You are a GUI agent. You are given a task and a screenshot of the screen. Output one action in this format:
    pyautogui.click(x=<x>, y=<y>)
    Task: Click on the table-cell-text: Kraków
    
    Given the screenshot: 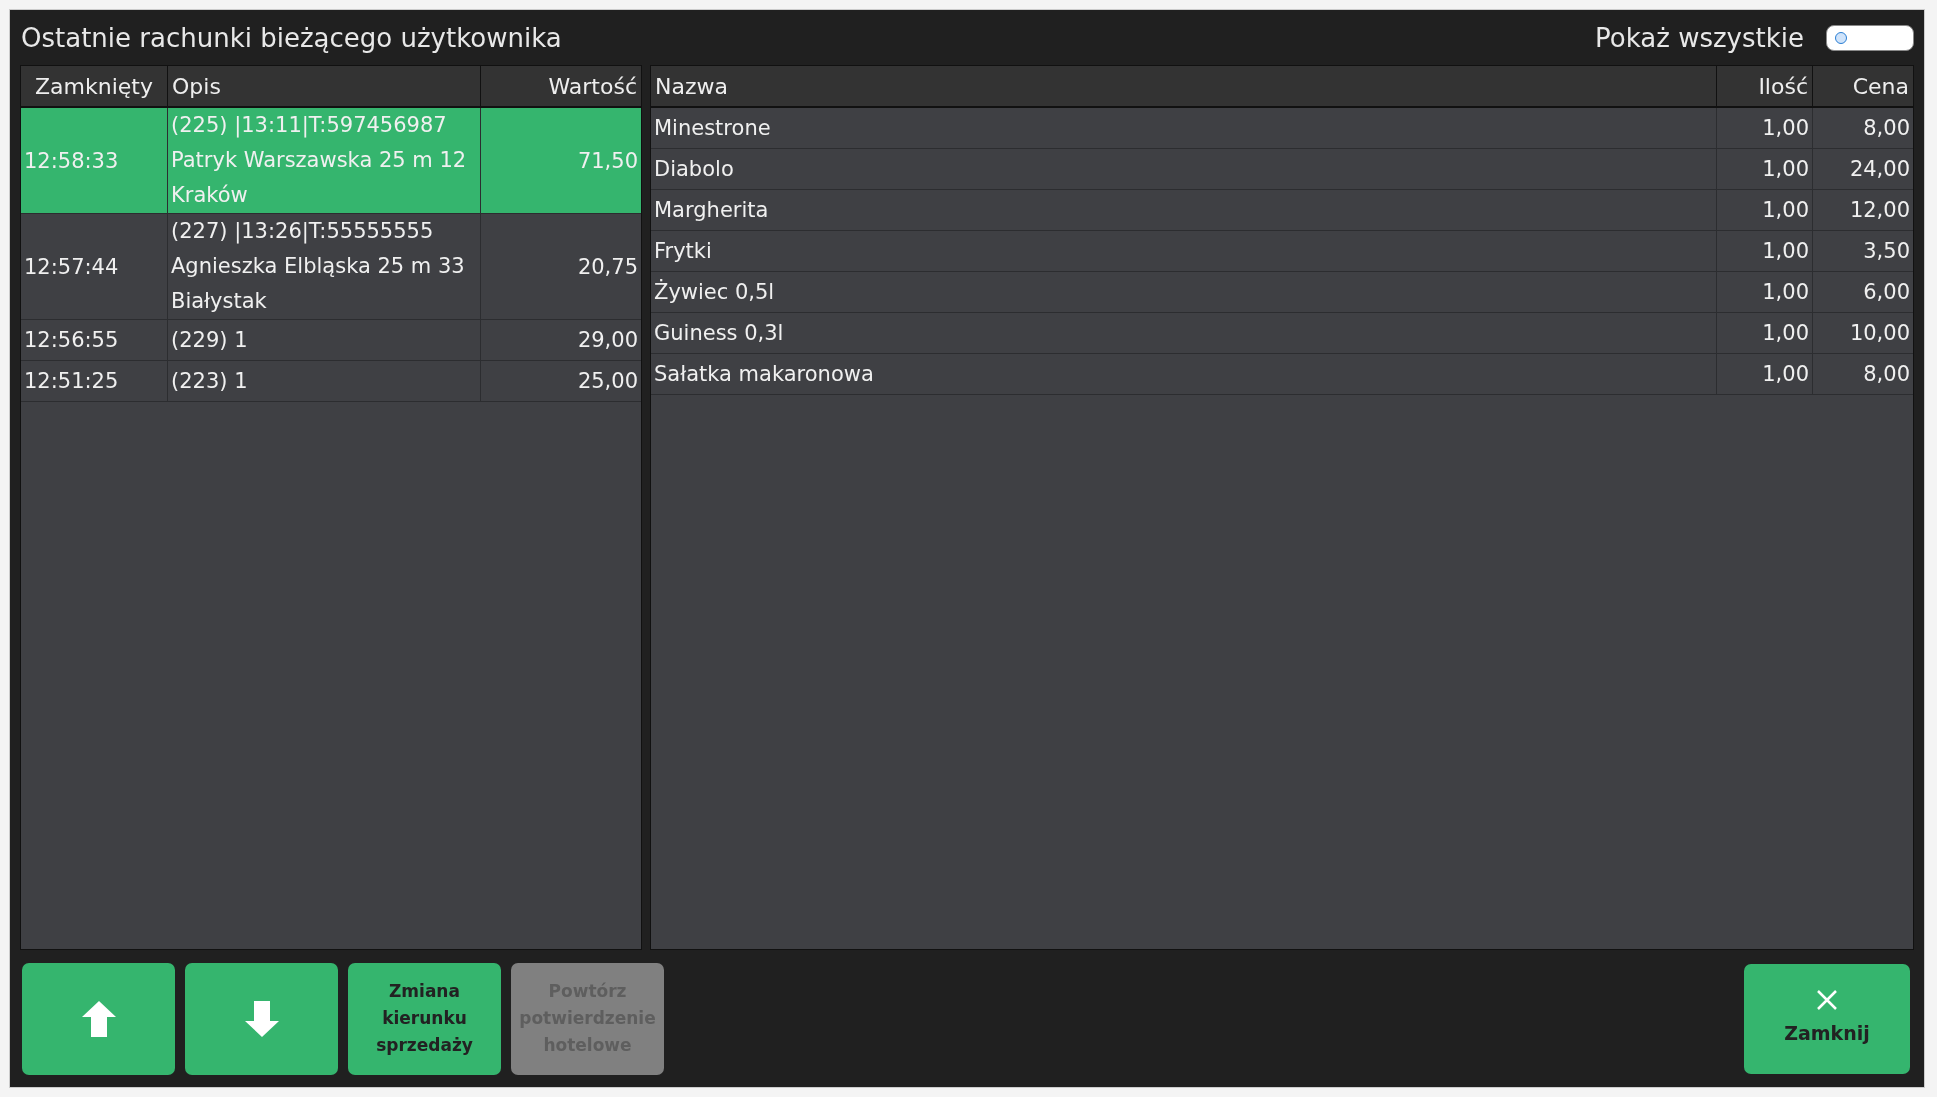 What is the action you would take?
    pyautogui.click(x=209, y=195)
    